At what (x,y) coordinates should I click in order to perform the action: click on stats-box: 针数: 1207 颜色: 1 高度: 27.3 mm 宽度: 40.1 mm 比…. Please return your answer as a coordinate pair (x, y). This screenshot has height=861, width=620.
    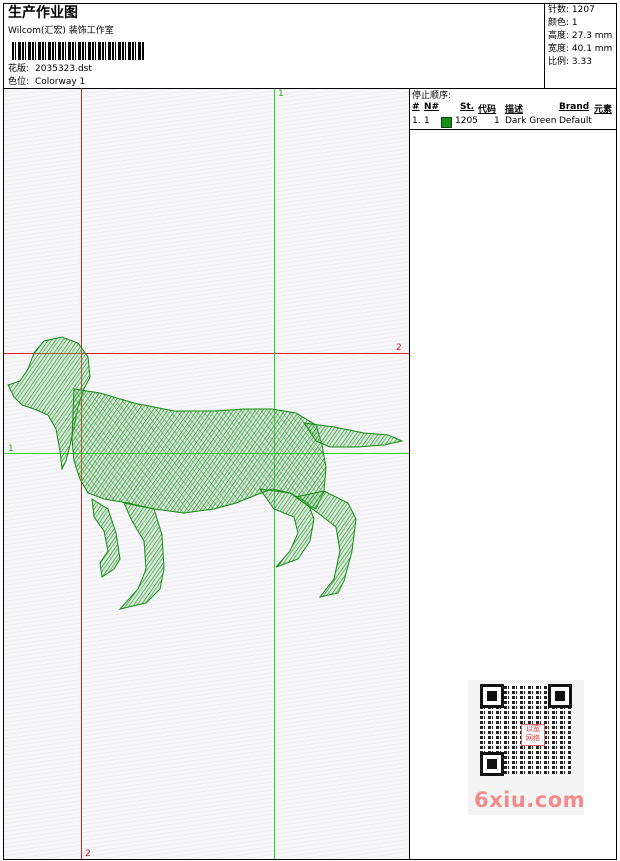
    Looking at the image, I should click on (580, 46).